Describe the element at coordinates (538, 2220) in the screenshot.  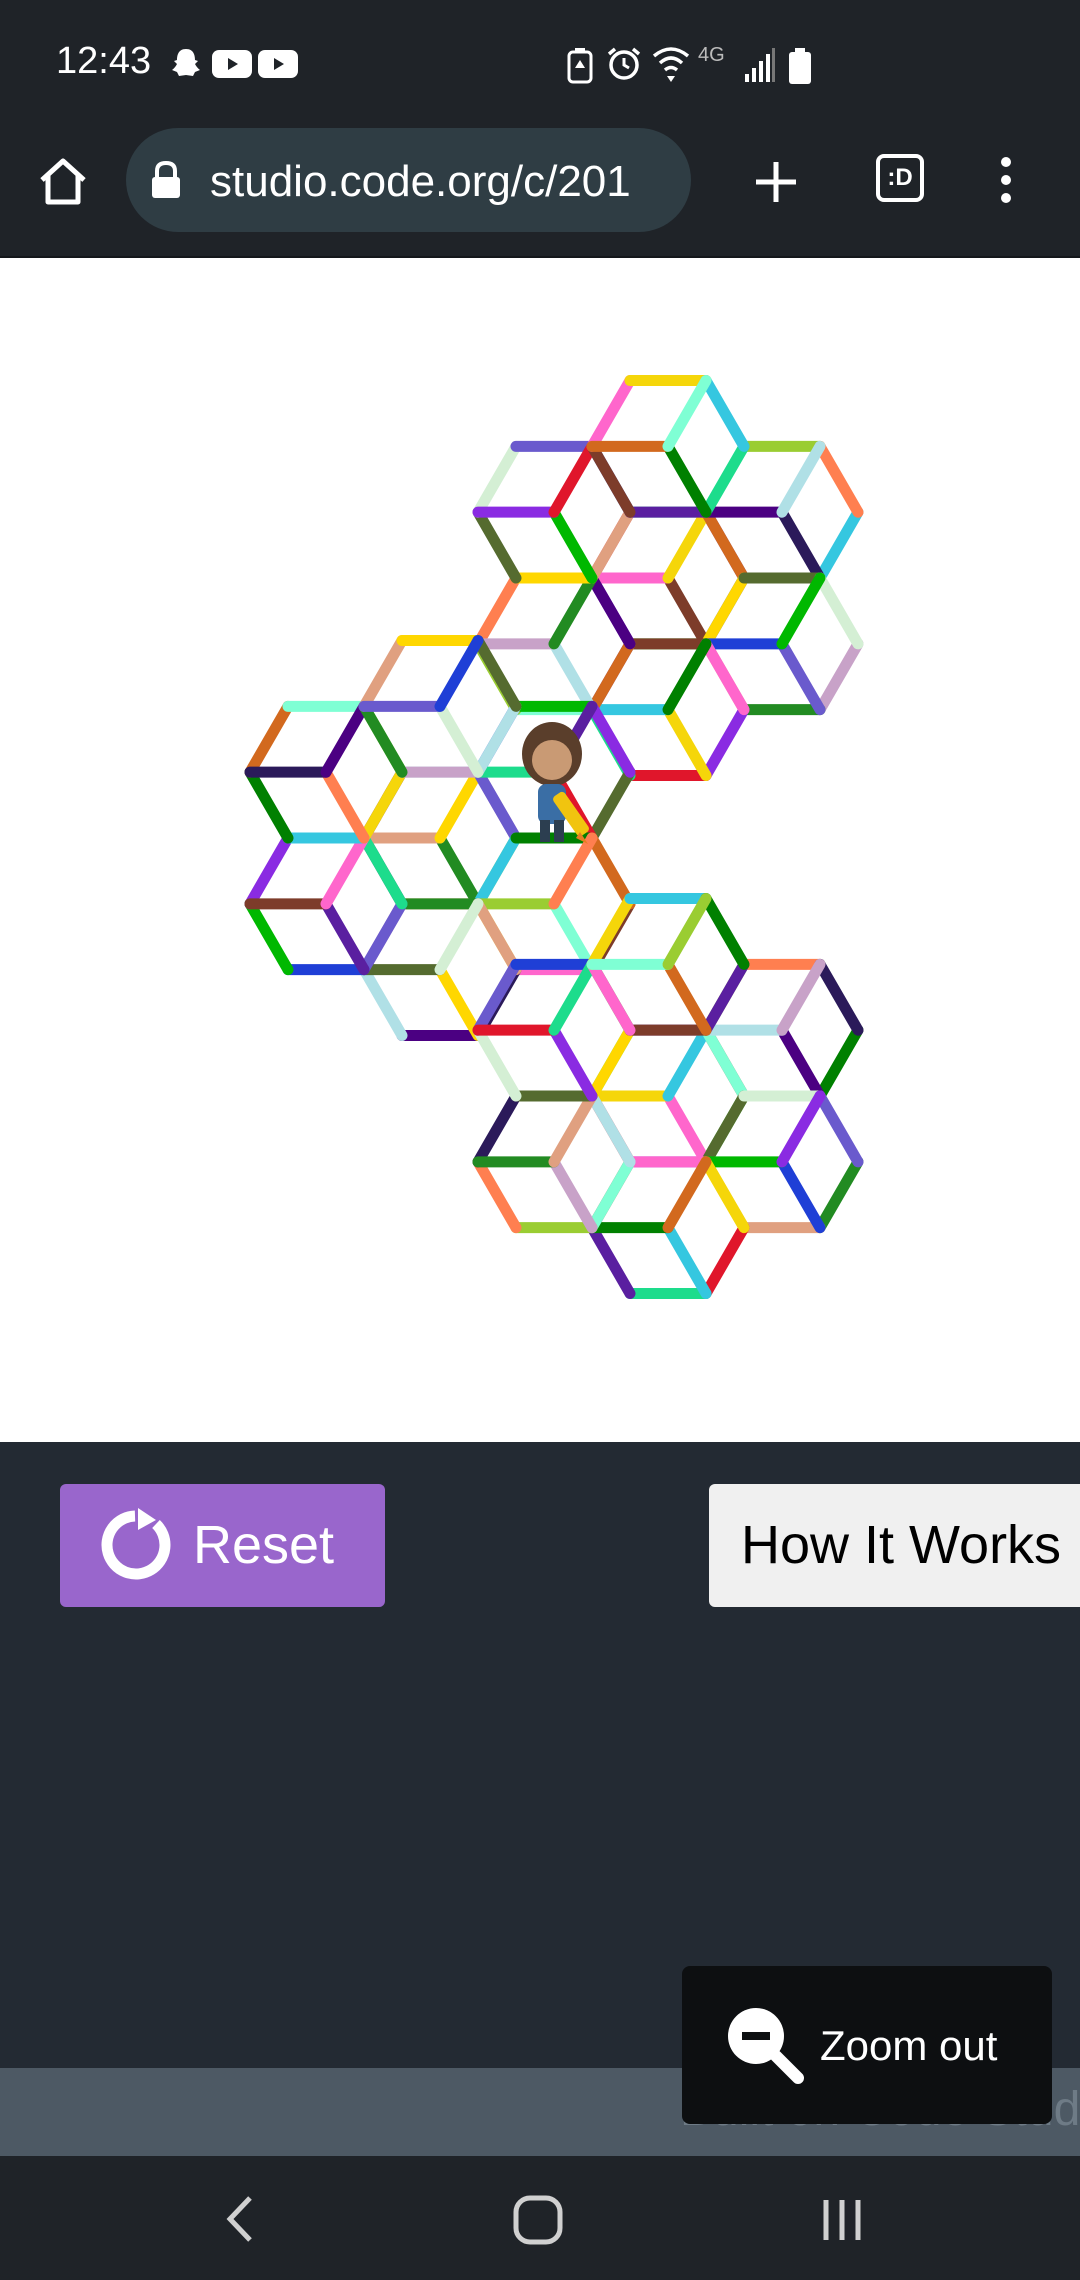
I see `home-nav-icon` at that location.